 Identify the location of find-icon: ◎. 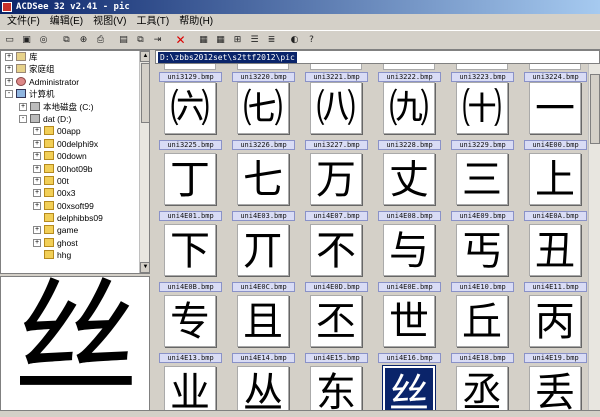
(43, 40).